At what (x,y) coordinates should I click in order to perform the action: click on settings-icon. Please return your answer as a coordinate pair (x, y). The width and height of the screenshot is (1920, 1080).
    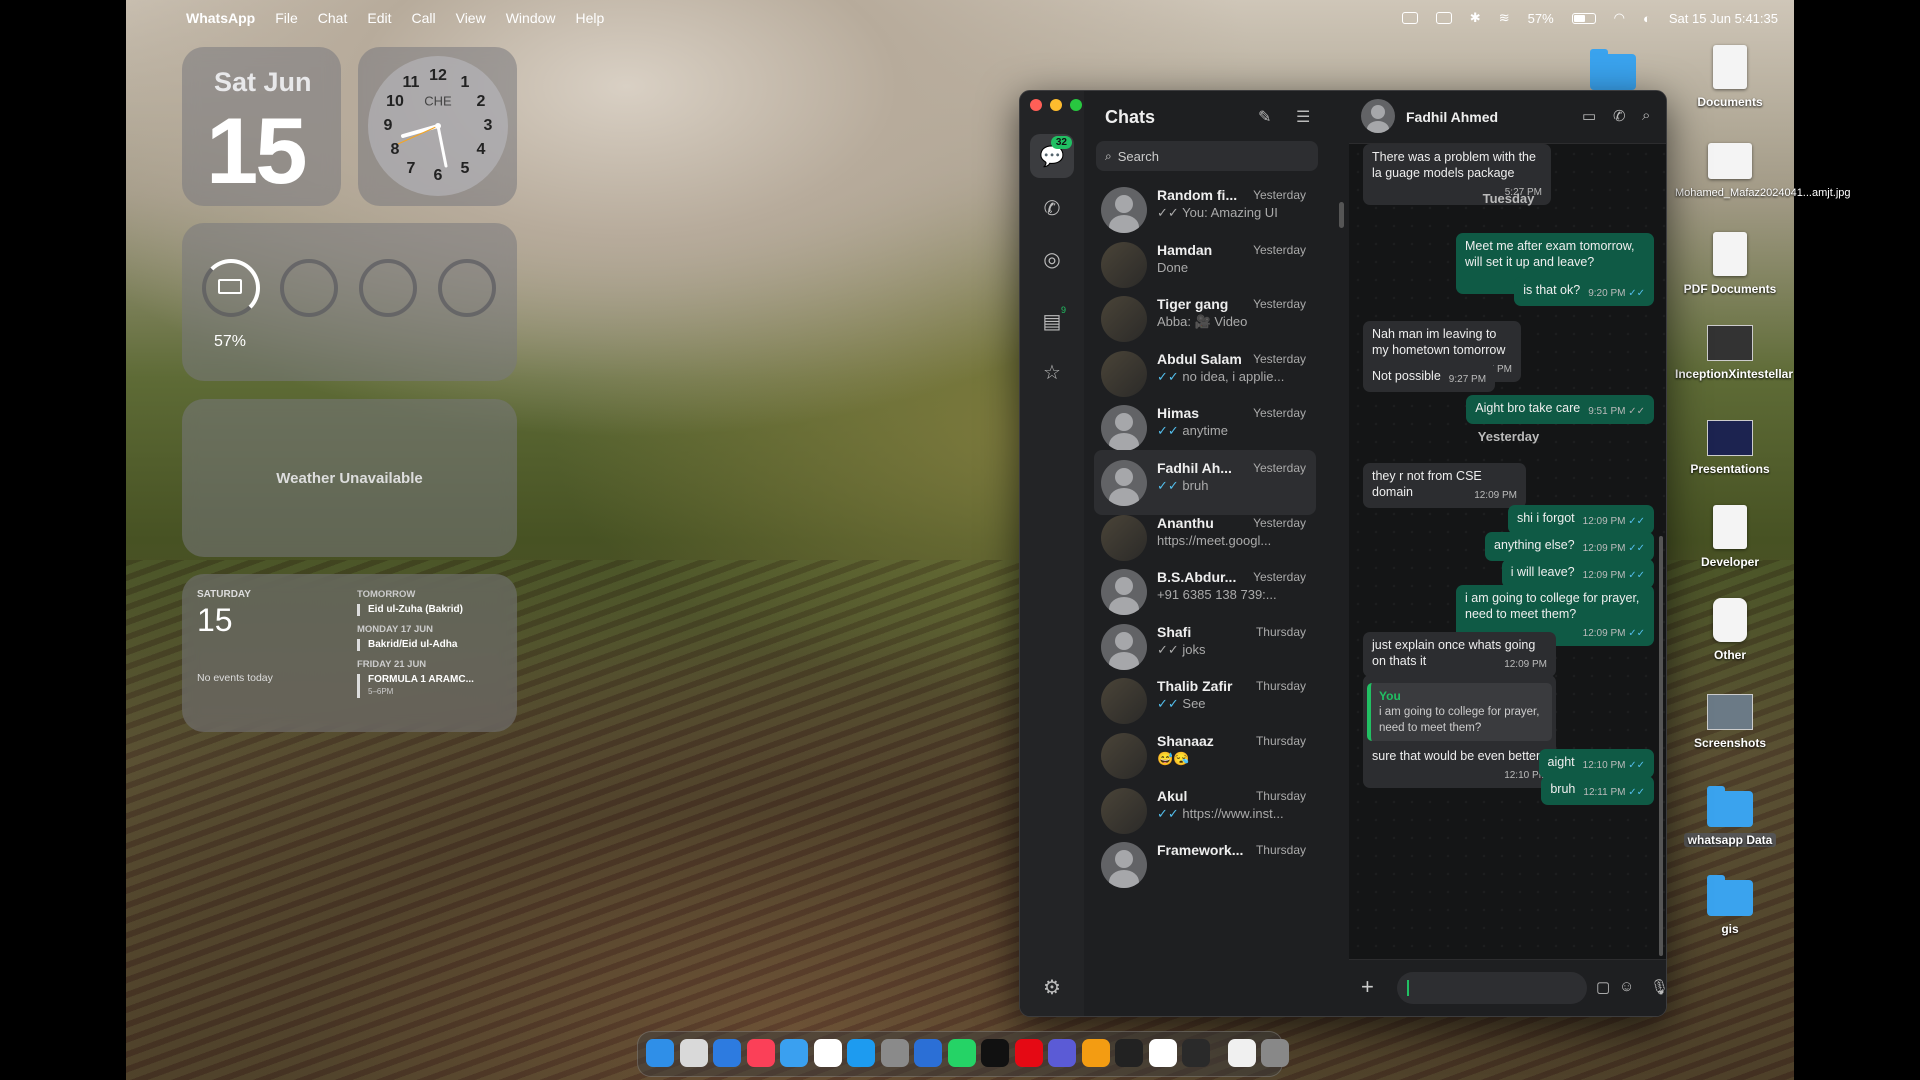
    Looking at the image, I should click on (894, 1053).